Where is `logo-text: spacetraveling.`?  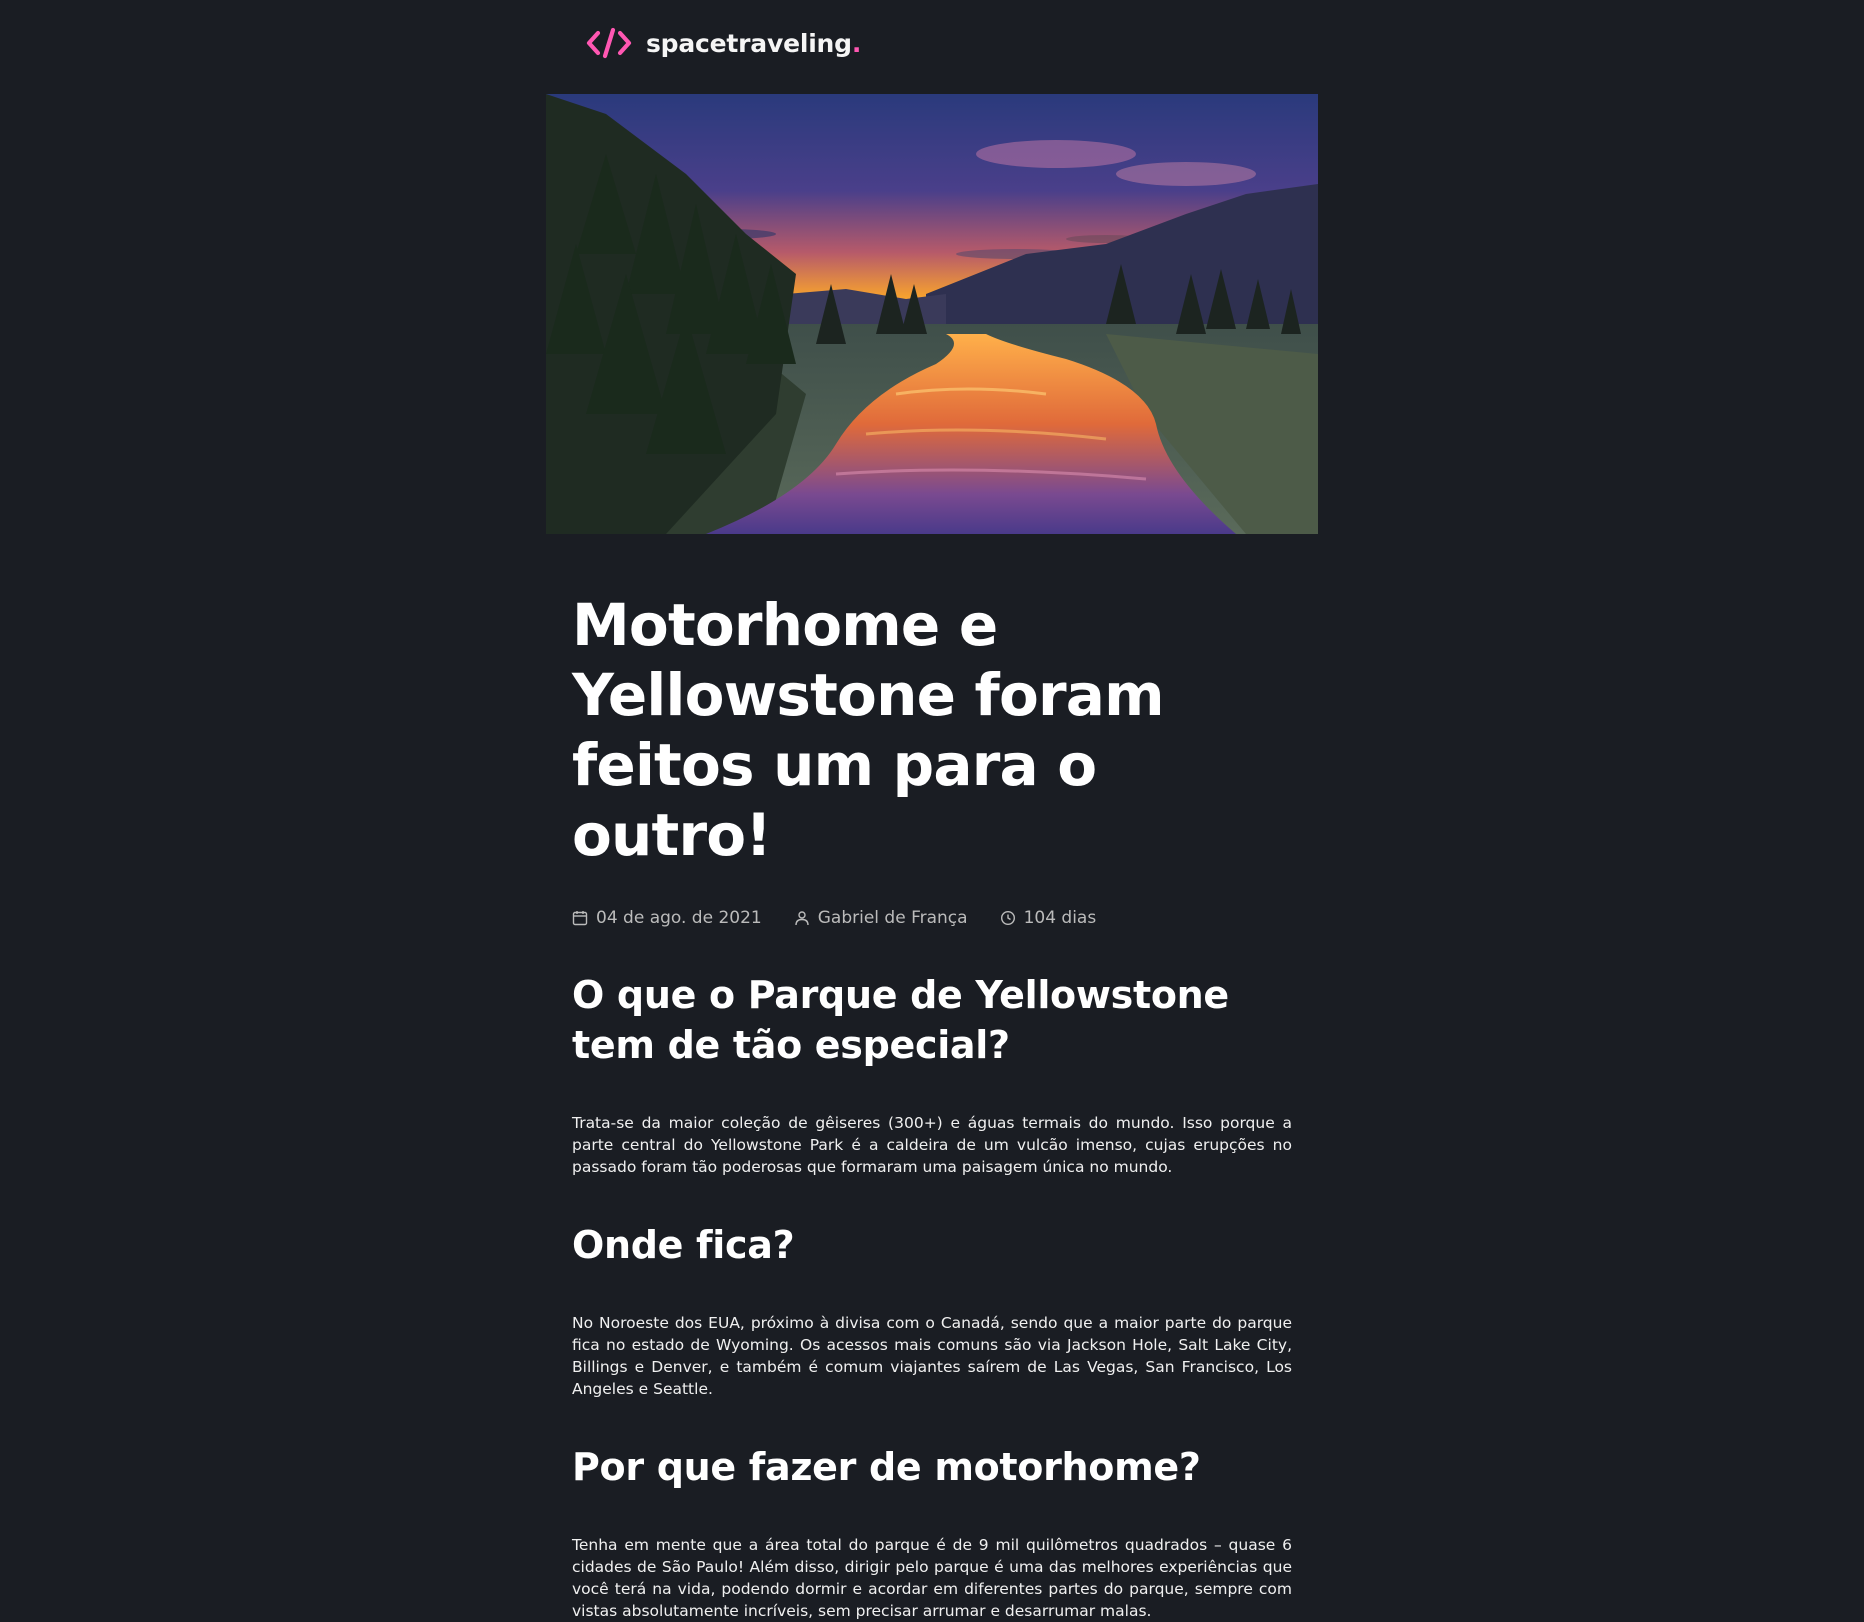 logo-text: spacetraveling. is located at coordinates (753, 43).